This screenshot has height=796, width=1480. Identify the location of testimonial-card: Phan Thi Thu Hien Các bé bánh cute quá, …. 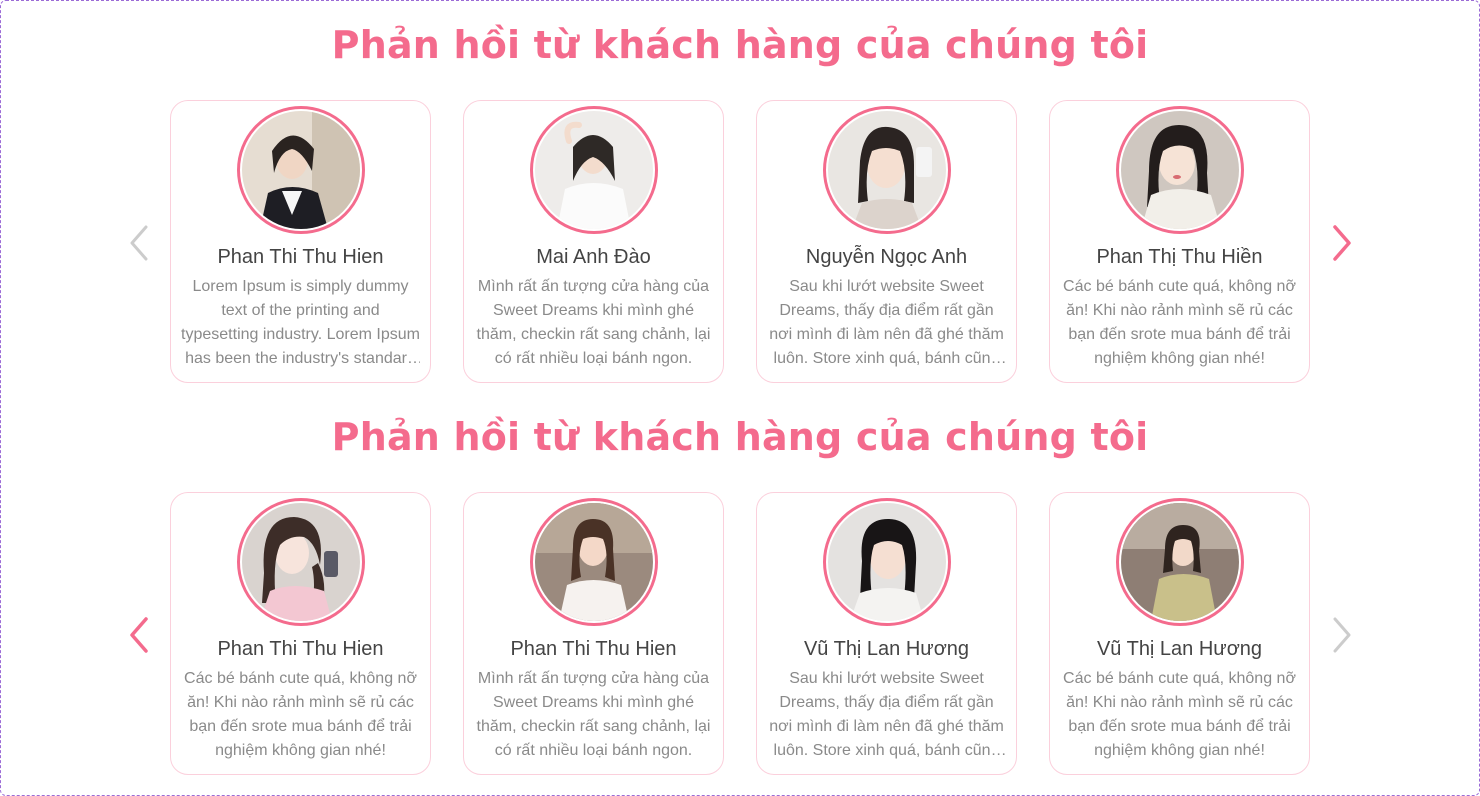
(300, 633).